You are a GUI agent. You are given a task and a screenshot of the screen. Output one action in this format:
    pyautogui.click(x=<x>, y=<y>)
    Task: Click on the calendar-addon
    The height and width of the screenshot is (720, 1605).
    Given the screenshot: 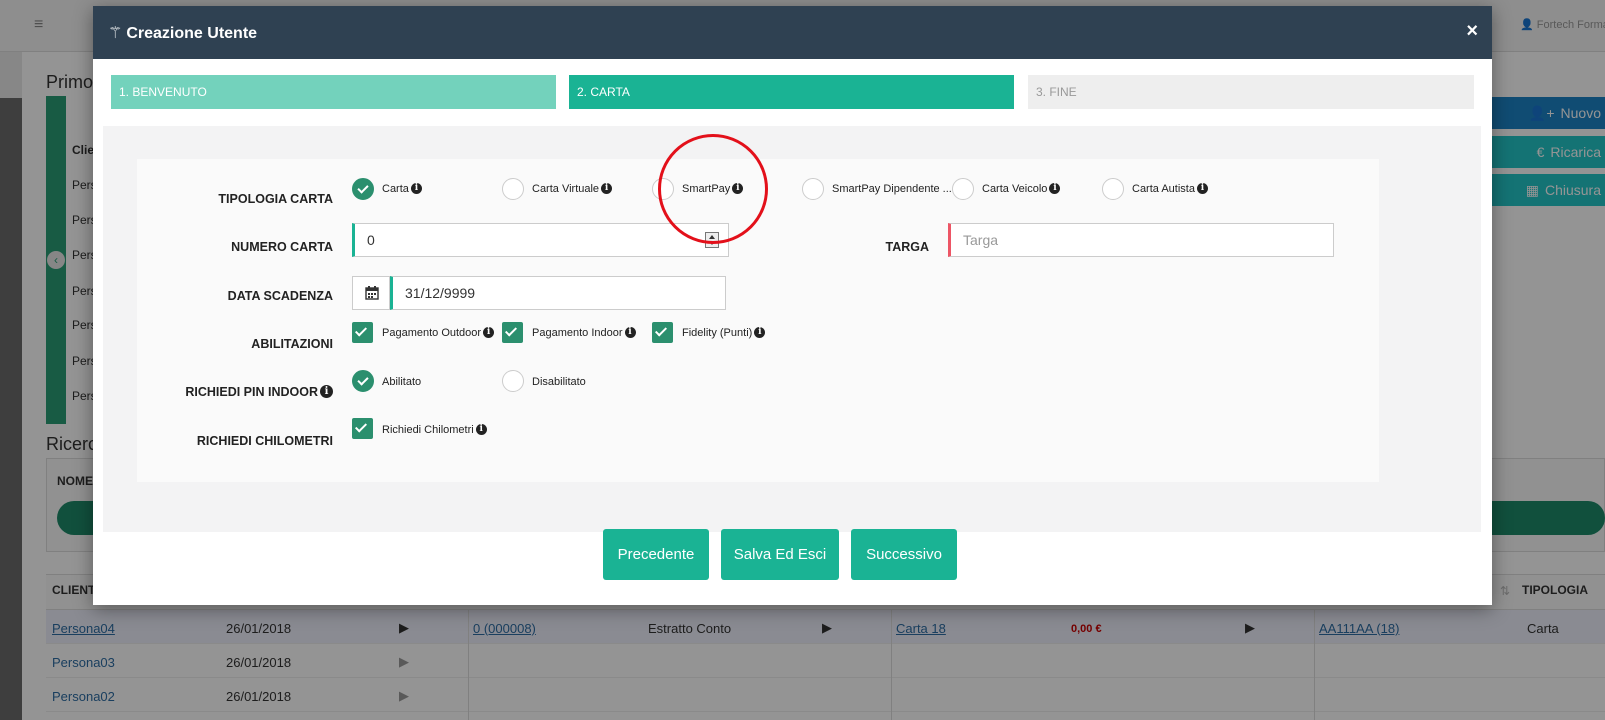 What is the action you would take?
    pyautogui.click(x=371, y=293)
    